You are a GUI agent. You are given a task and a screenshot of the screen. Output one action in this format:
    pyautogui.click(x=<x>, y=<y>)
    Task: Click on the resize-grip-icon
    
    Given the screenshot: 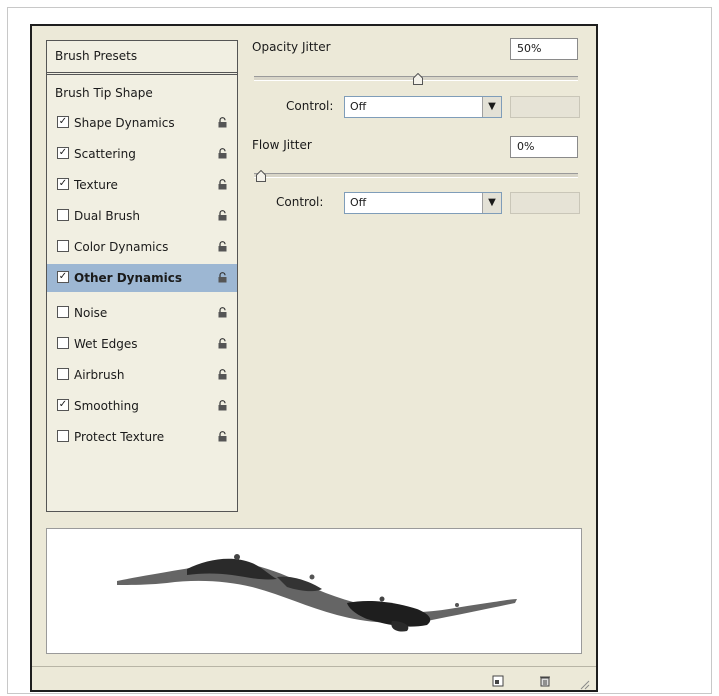 What is the action you would take?
    pyautogui.click(x=584, y=682)
    